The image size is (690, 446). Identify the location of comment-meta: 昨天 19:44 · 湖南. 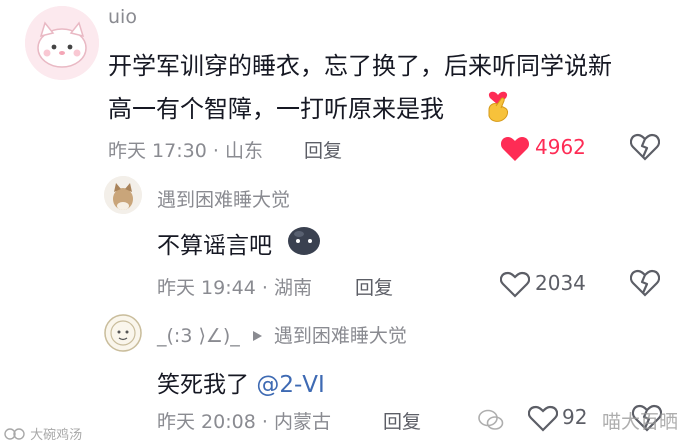
(234, 286).